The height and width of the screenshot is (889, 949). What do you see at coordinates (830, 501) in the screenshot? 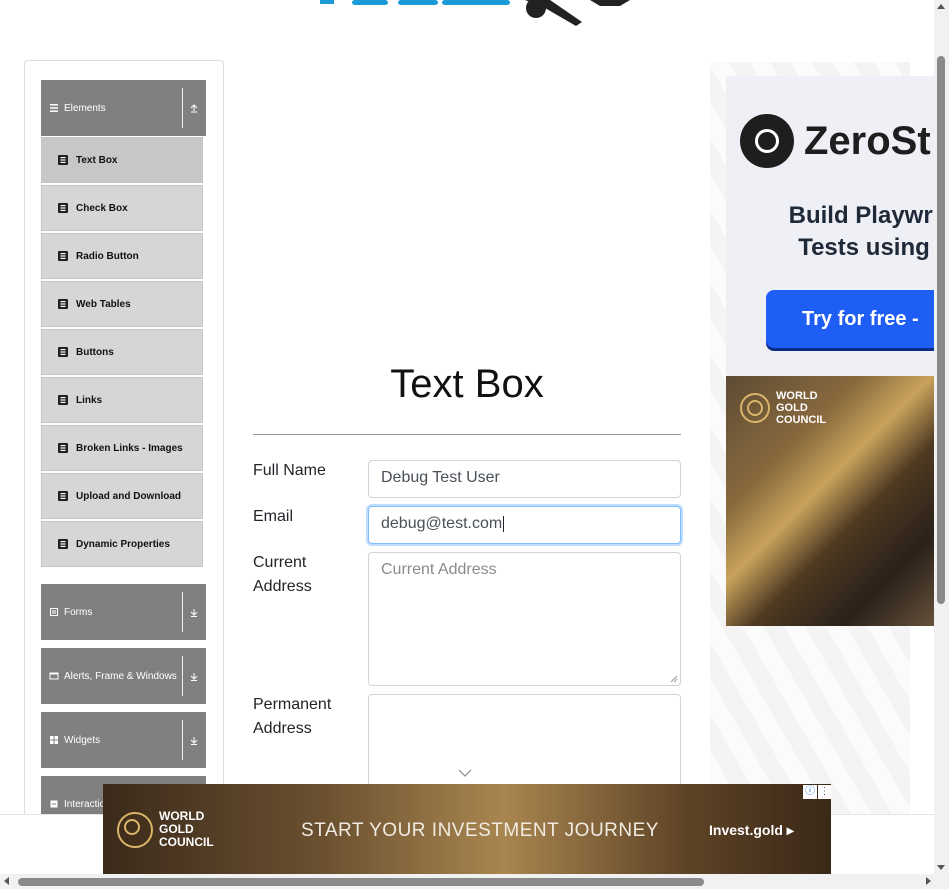
I see `world-gold-council-ad: WORLD GOLD COUNCIL` at bounding box center [830, 501].